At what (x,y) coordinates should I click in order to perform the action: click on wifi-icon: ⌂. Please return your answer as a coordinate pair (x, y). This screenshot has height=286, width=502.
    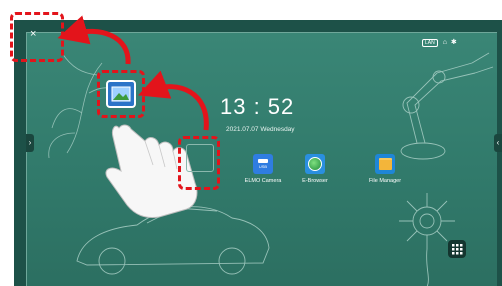
    Looking at the image, I should click on (444, 42).